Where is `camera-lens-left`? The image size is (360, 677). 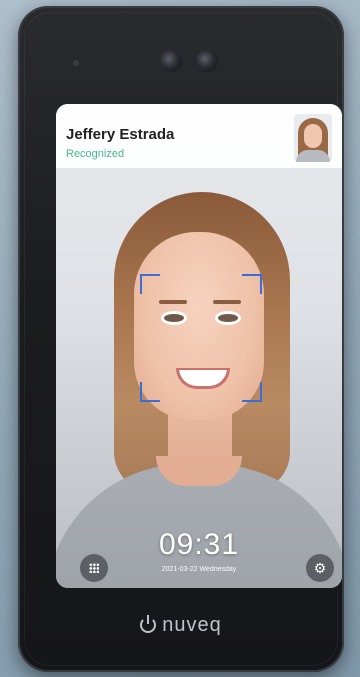
camera-lens-left is located at coordinates (171, 61).